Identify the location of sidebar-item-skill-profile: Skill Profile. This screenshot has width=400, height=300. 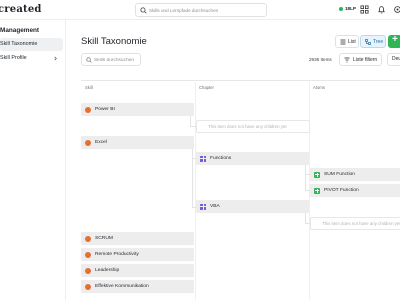
(31, 58).